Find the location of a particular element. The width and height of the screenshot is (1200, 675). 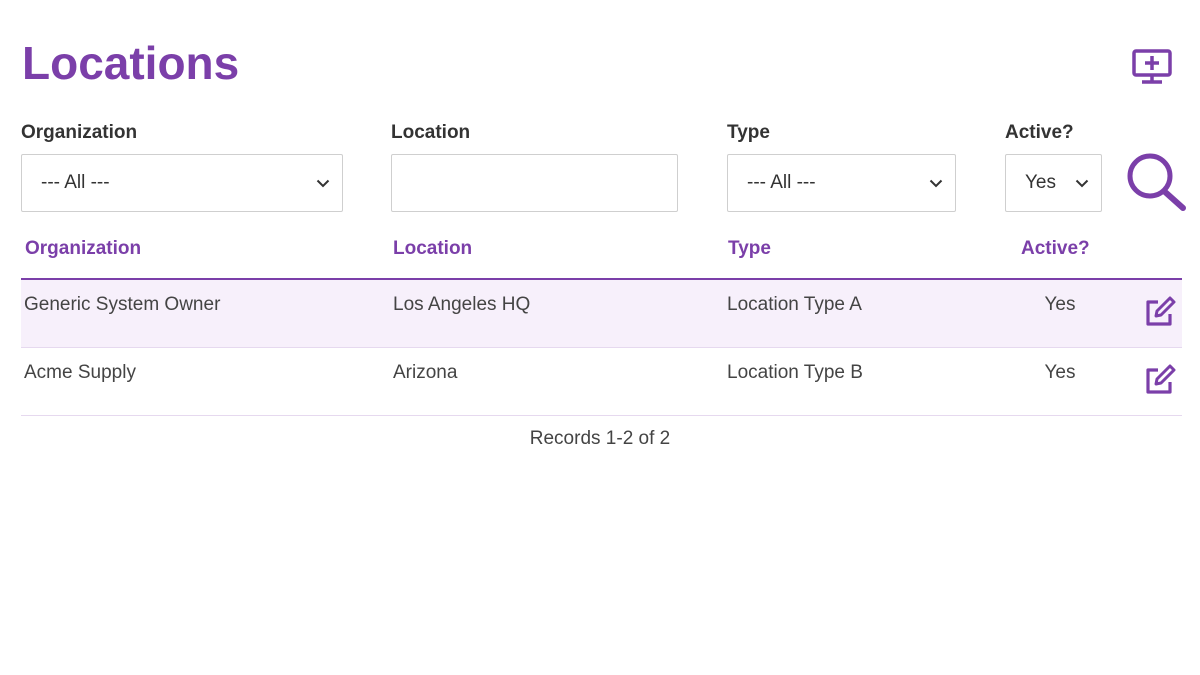

type-select: --- All --- is located at coordinates (841, 183).